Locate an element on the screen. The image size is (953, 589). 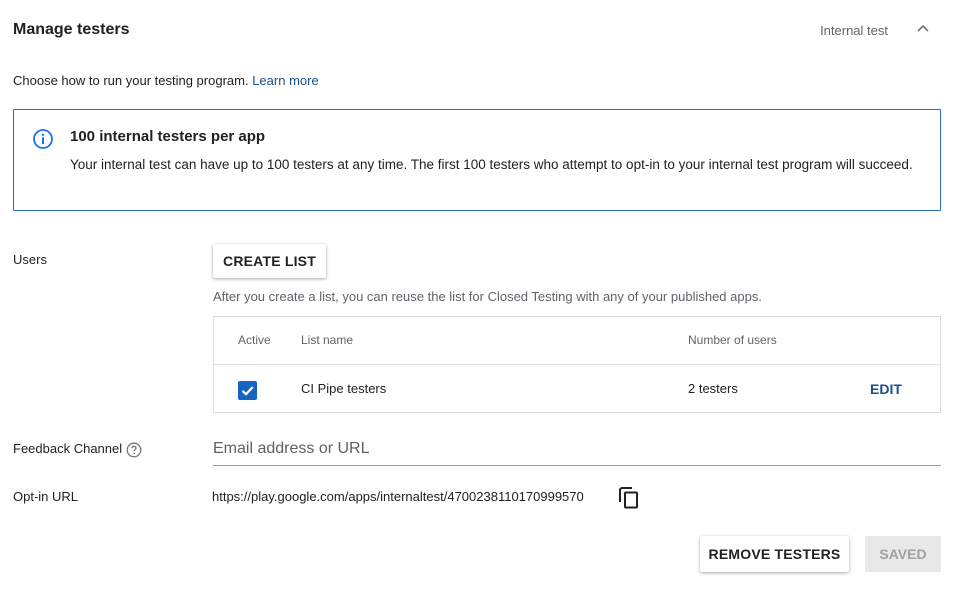
saved-button: SAVED is located at coordinates (903, 554).